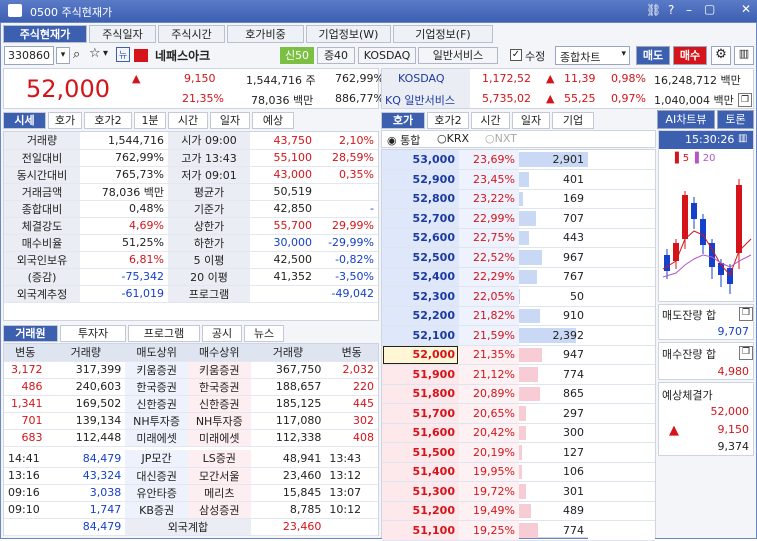 This screenshot has width=757, height=541. Describe the element at coordinates (518, 296) in the screenshot. I see `ask-row: 52,300 22,05% 50` at that location.